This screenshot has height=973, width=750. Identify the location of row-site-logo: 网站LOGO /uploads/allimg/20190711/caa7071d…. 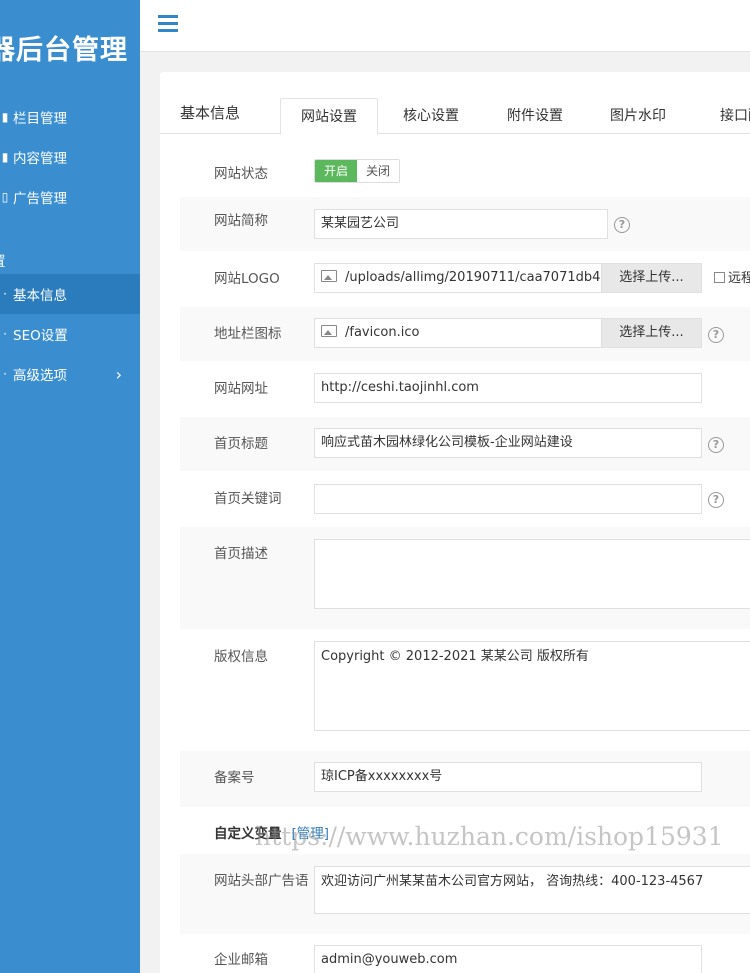
(465, 279).